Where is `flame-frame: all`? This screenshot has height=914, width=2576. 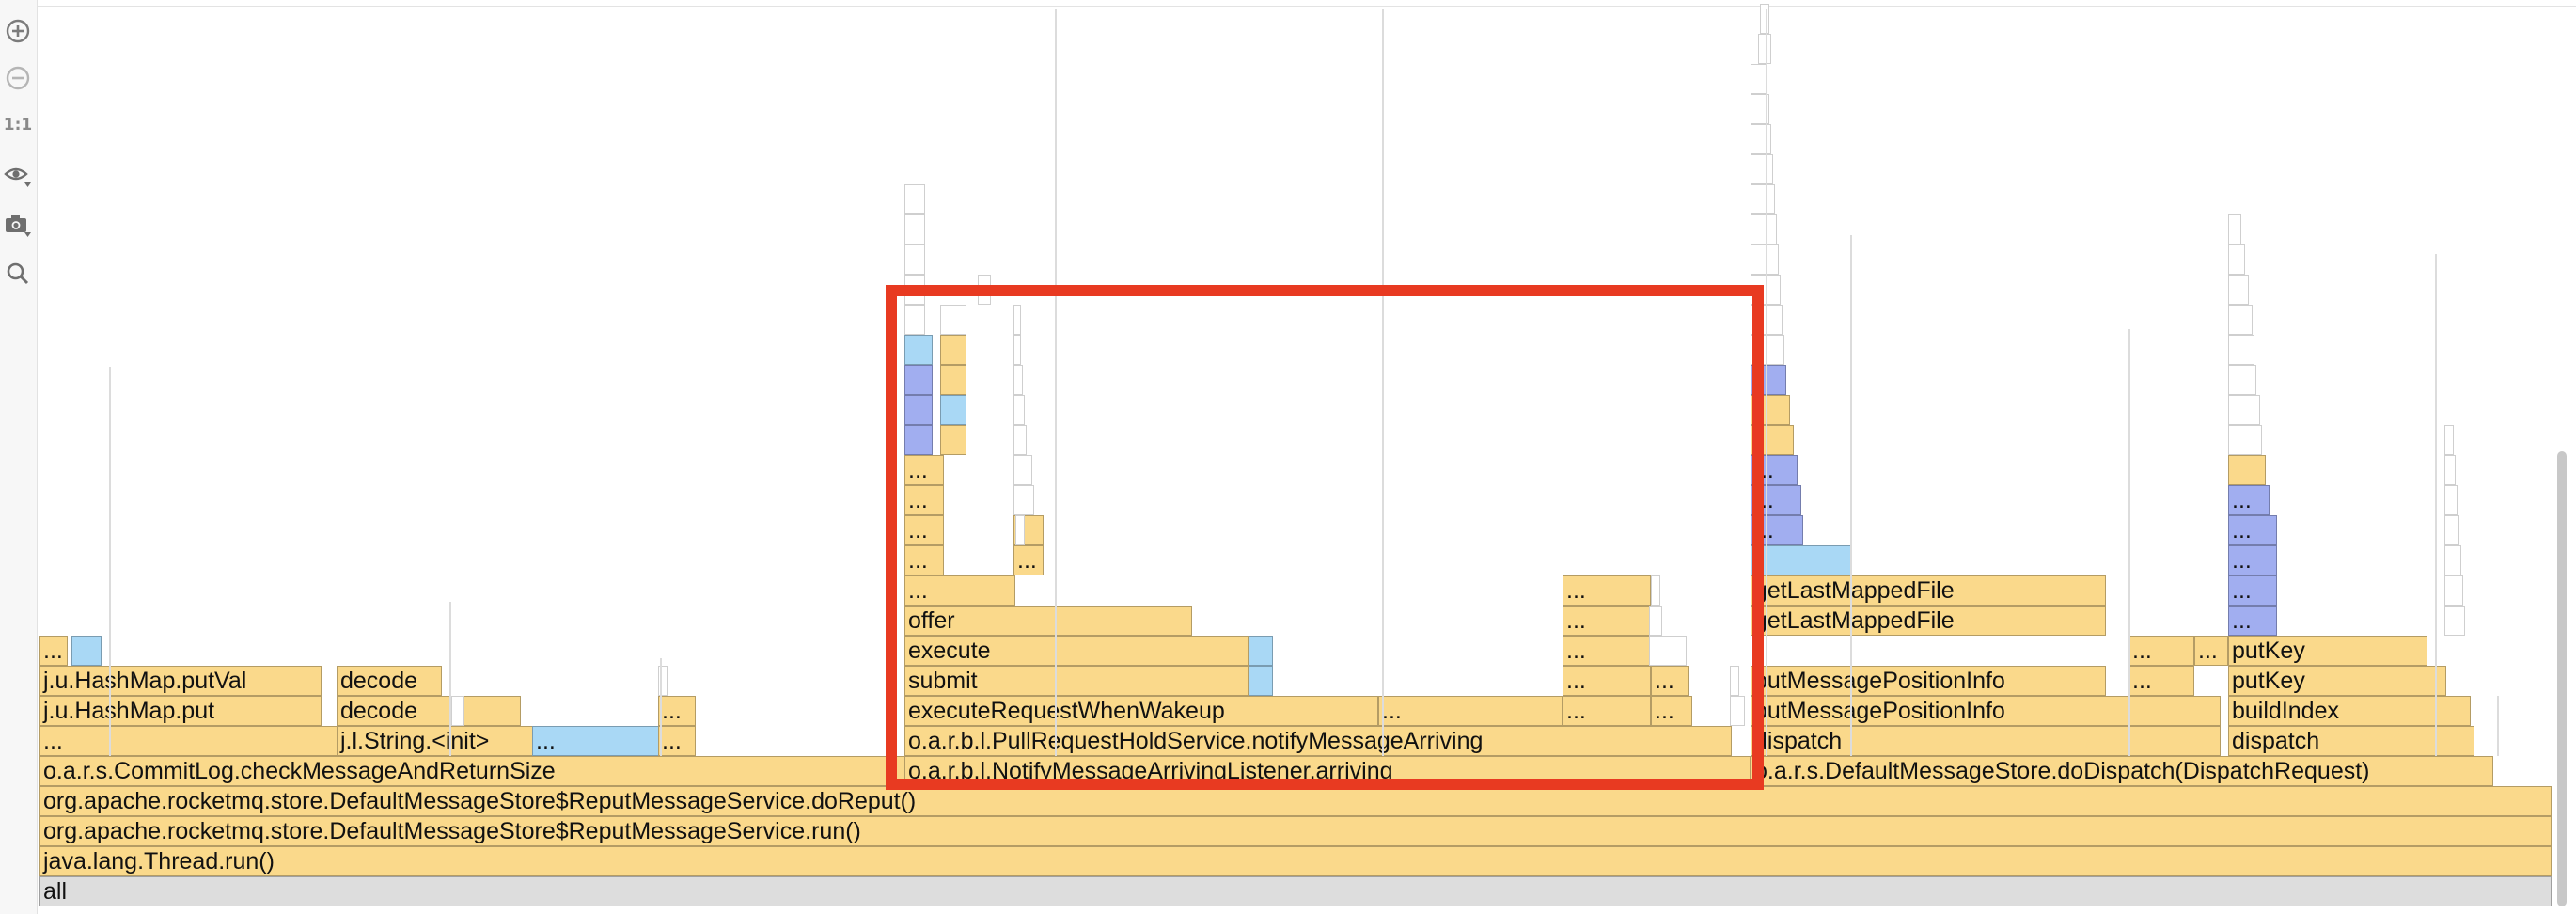 flame-frame: all is located at coordinates (1296, 891).